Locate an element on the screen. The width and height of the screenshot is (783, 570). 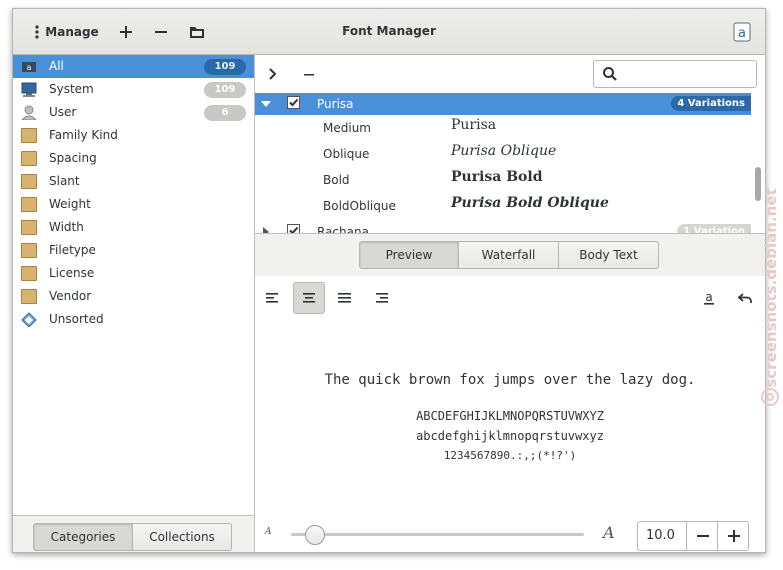
watermark-text-holder: screenshots.debian.net is located at coordinates (770, 290).